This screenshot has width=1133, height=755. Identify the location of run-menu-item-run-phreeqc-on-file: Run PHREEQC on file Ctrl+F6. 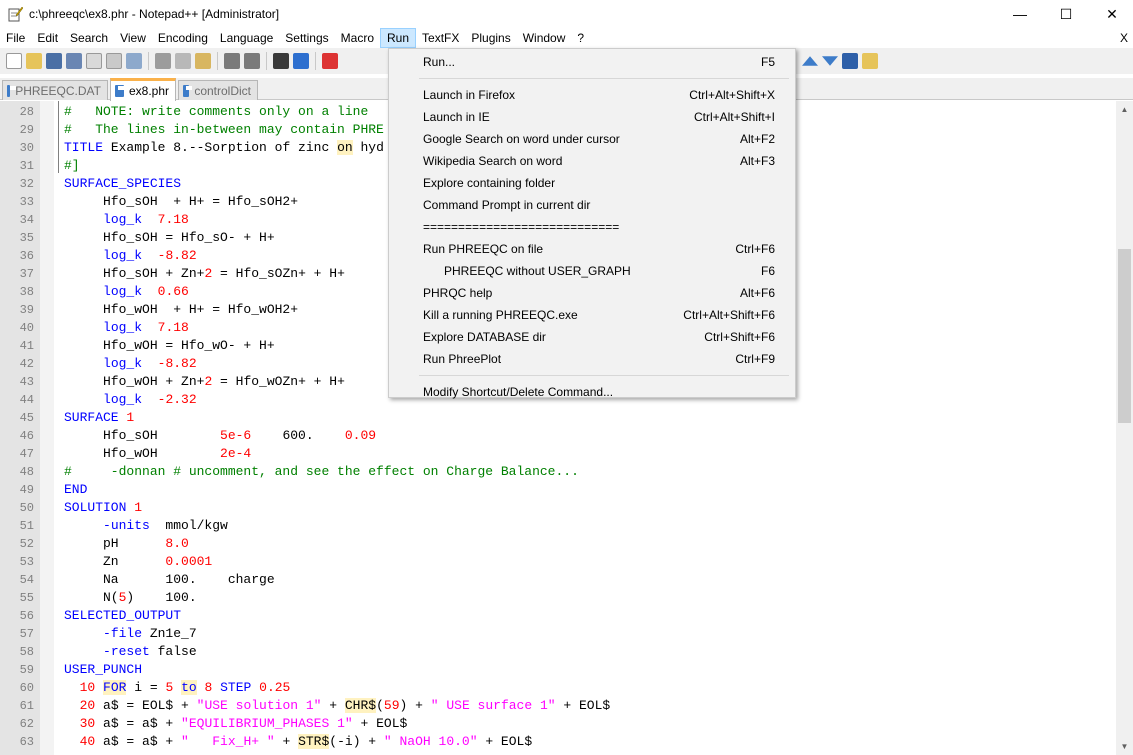
(592, 249).